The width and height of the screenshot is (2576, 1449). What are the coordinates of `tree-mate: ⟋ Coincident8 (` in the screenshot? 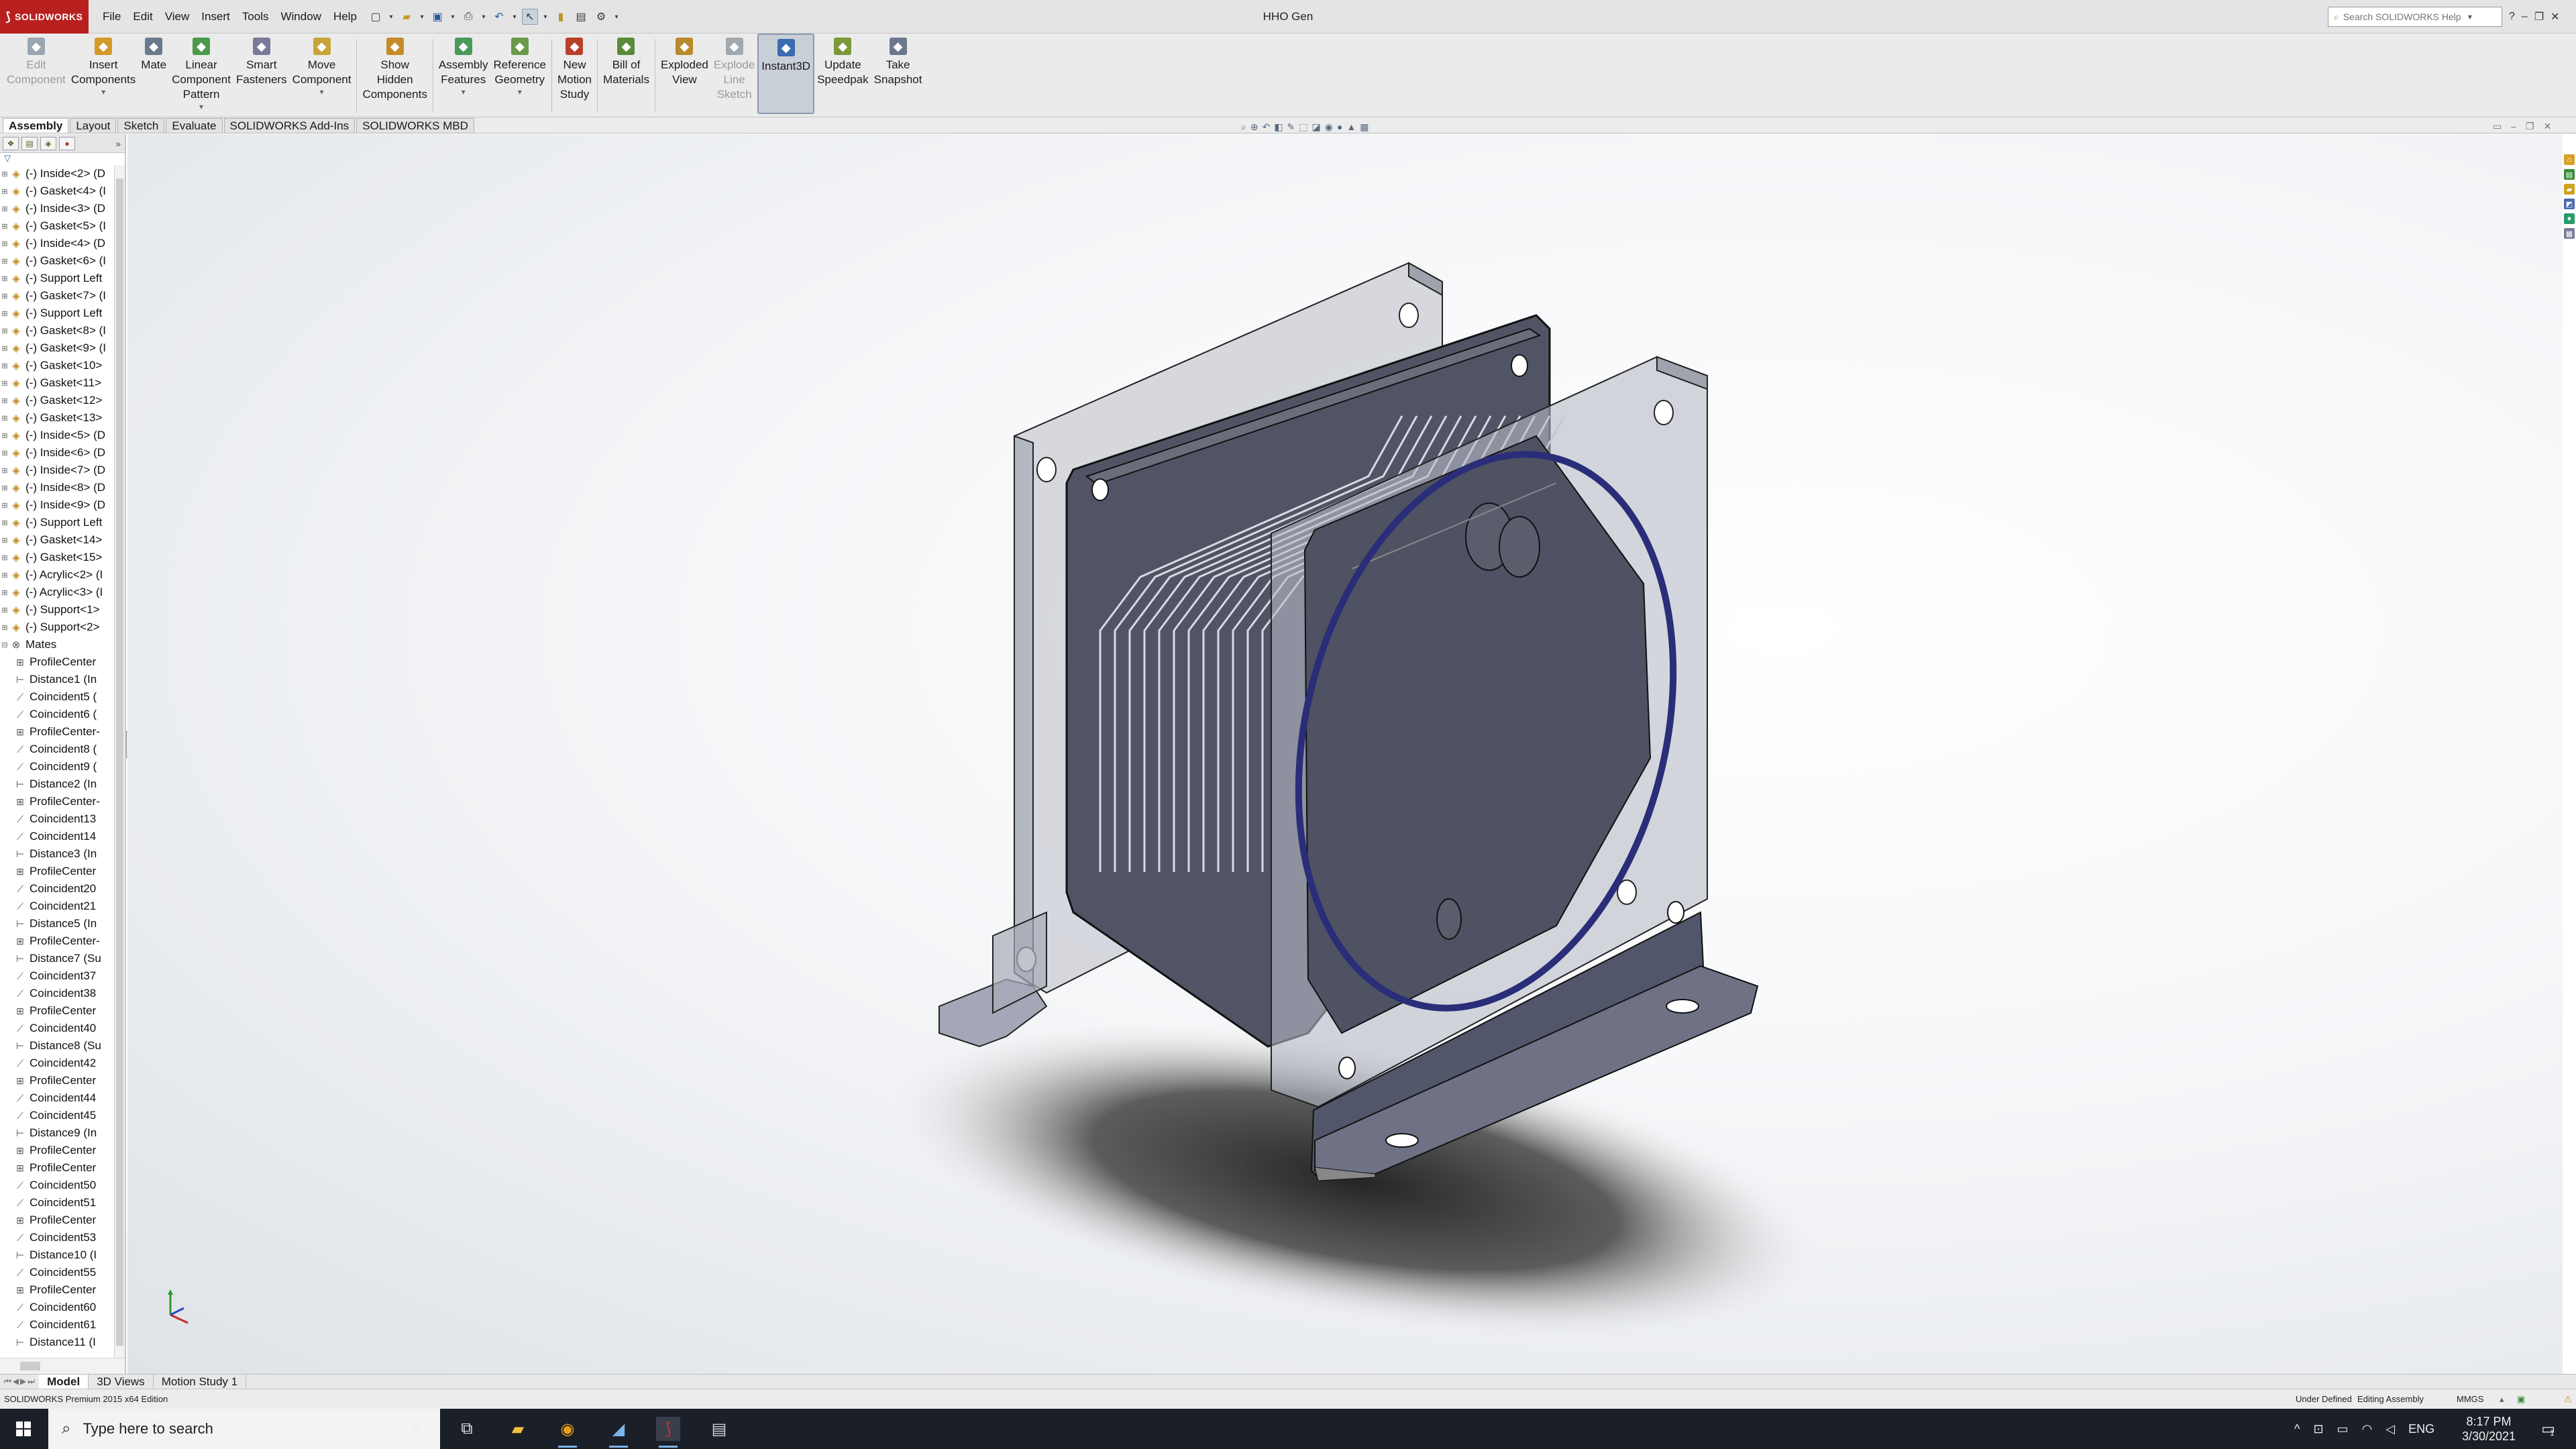 It's located at (62, 749).